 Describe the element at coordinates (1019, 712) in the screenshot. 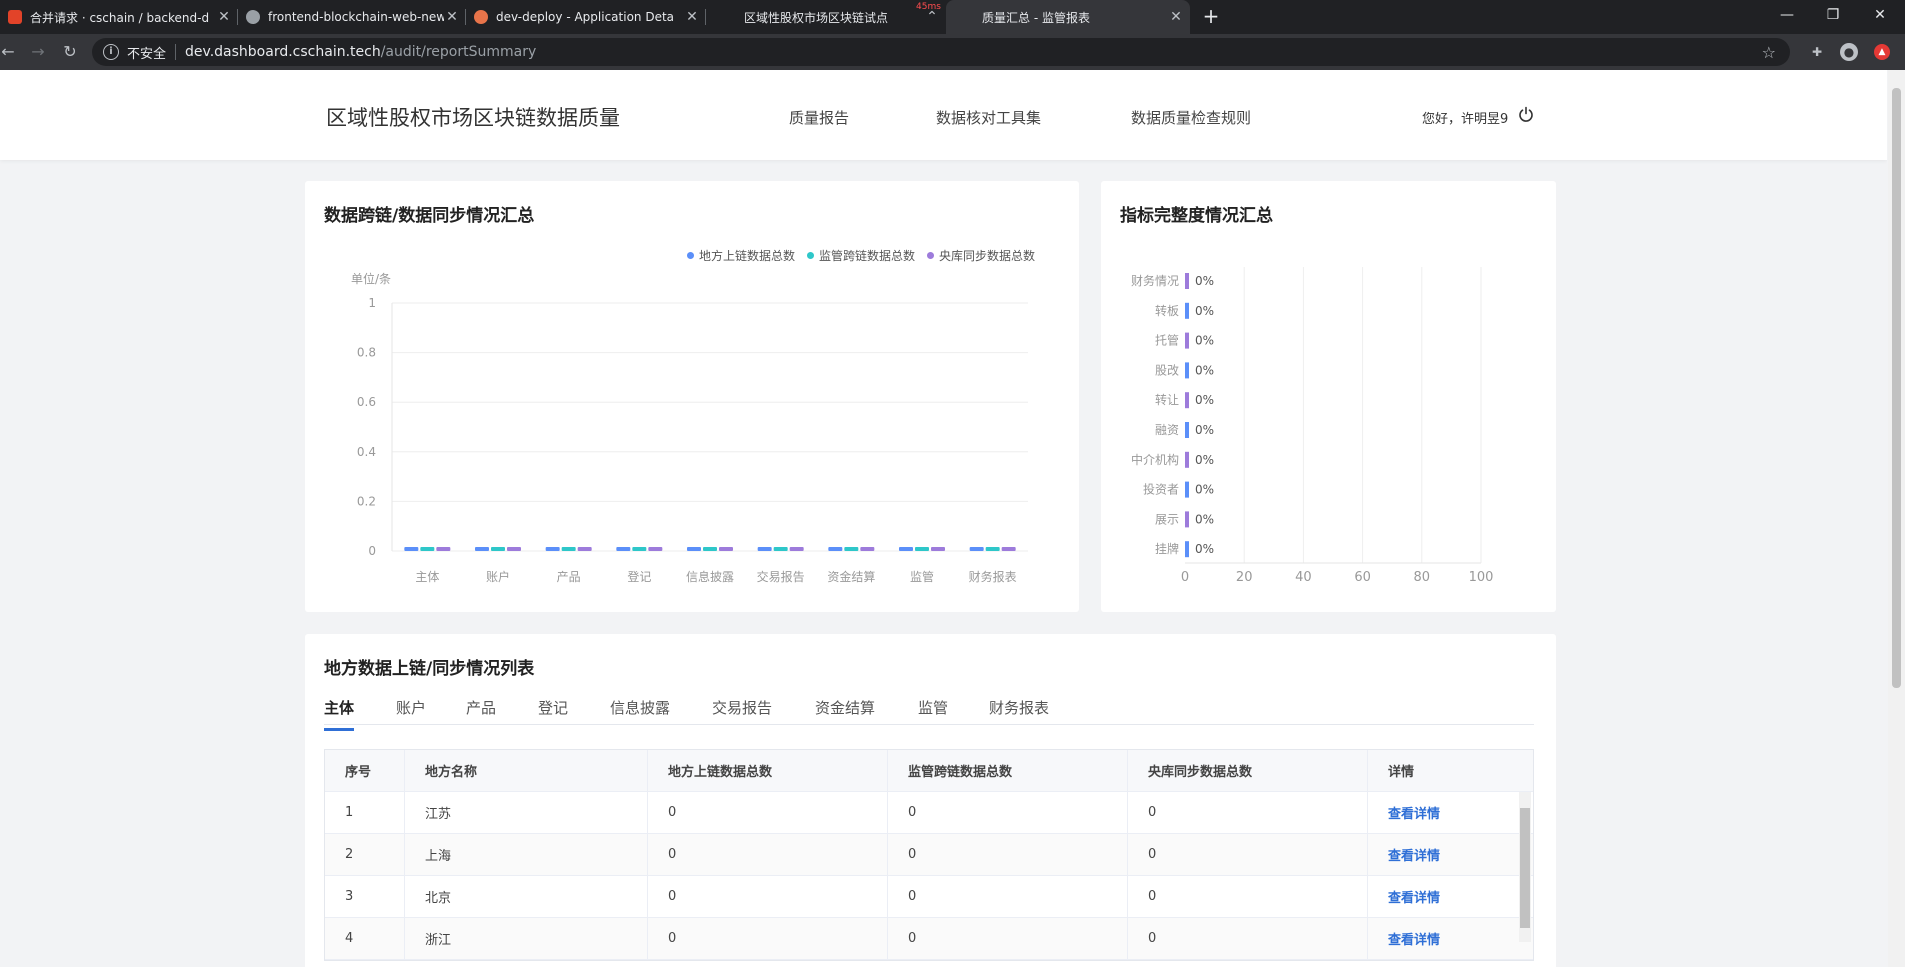

I see `tab-financial: 财务报表` at that location.